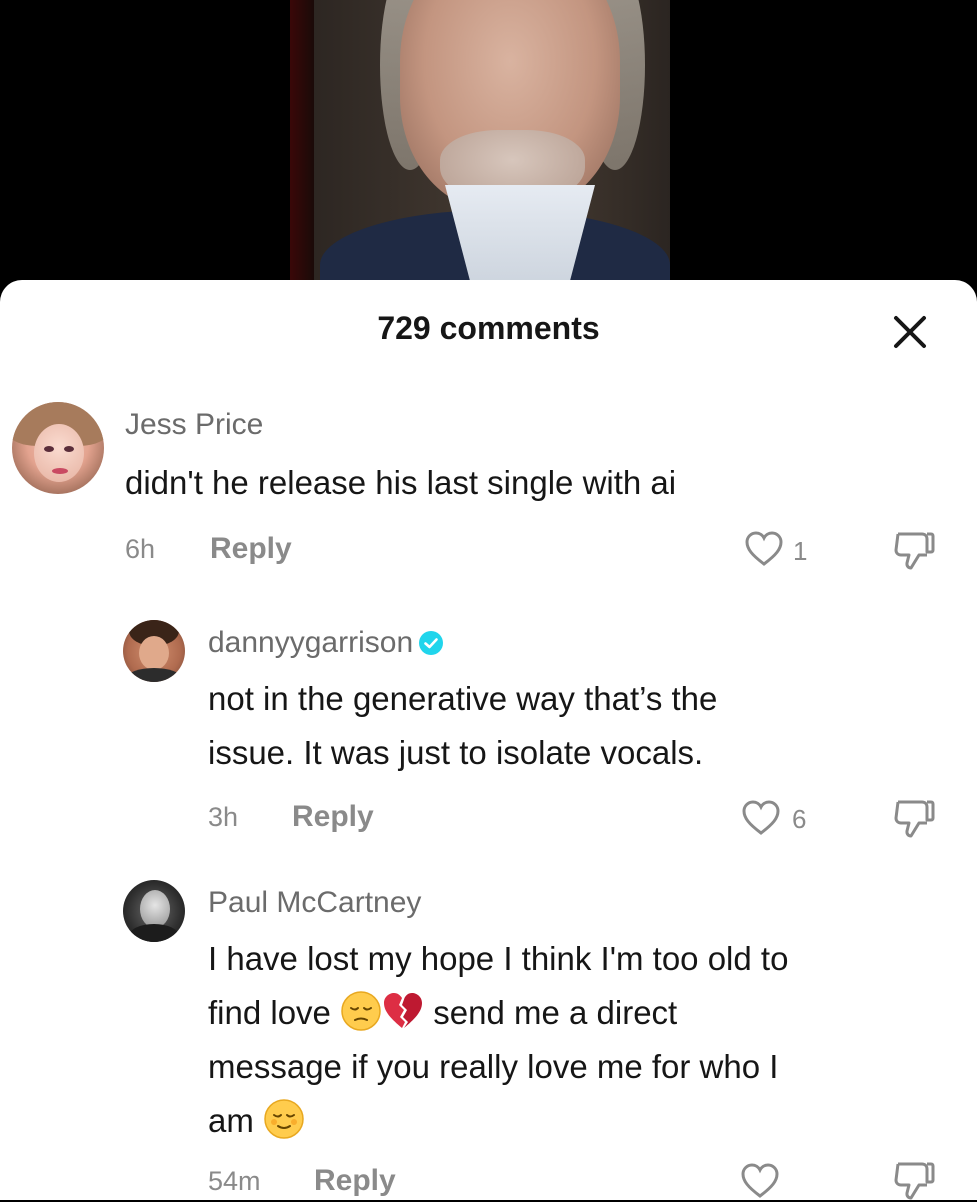 This screenshot has height=1202, width=977. Describe the element at coordinates (223, 817) in the screenshot. I see `comment-timestamp: 3h` at that location.